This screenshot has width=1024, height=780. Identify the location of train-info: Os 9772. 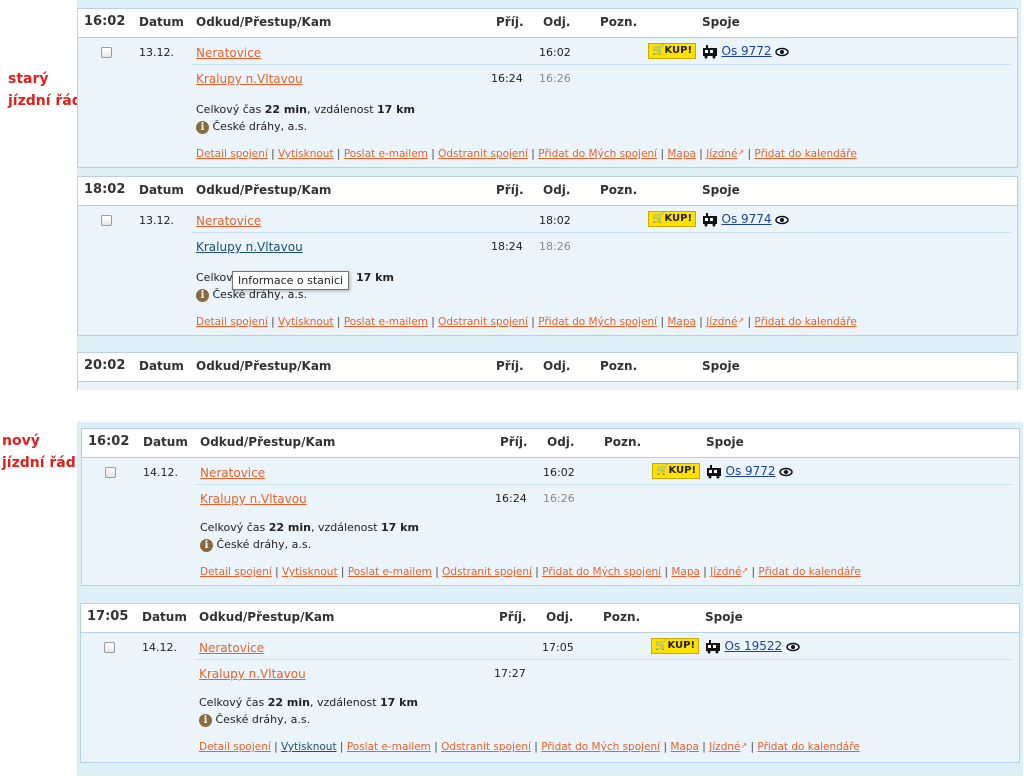
(749, 471).